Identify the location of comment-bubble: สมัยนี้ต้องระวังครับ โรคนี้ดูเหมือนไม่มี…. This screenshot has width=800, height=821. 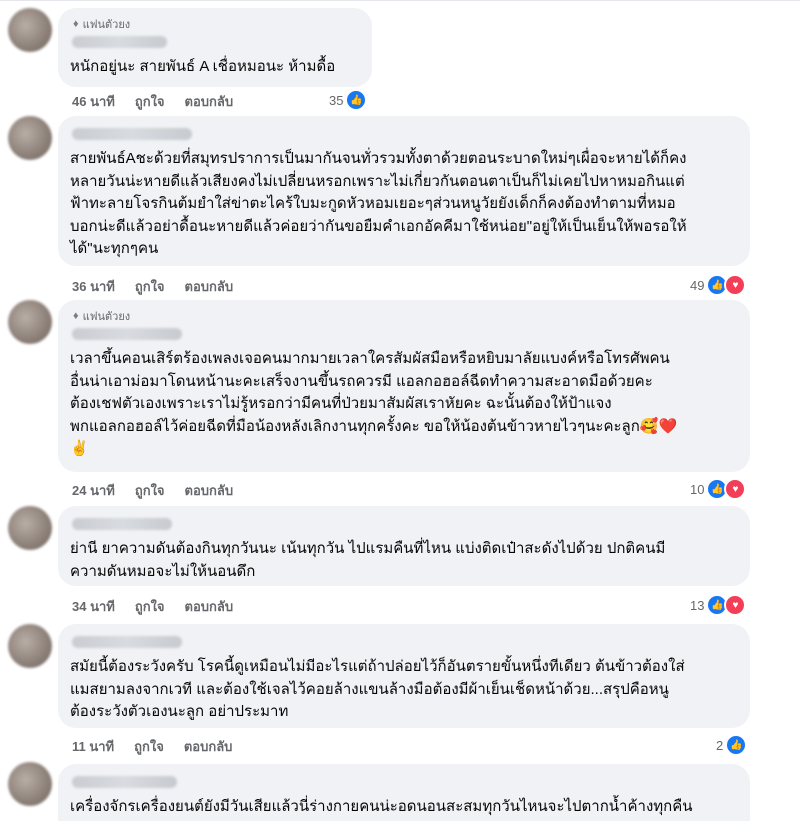
(404, 676).